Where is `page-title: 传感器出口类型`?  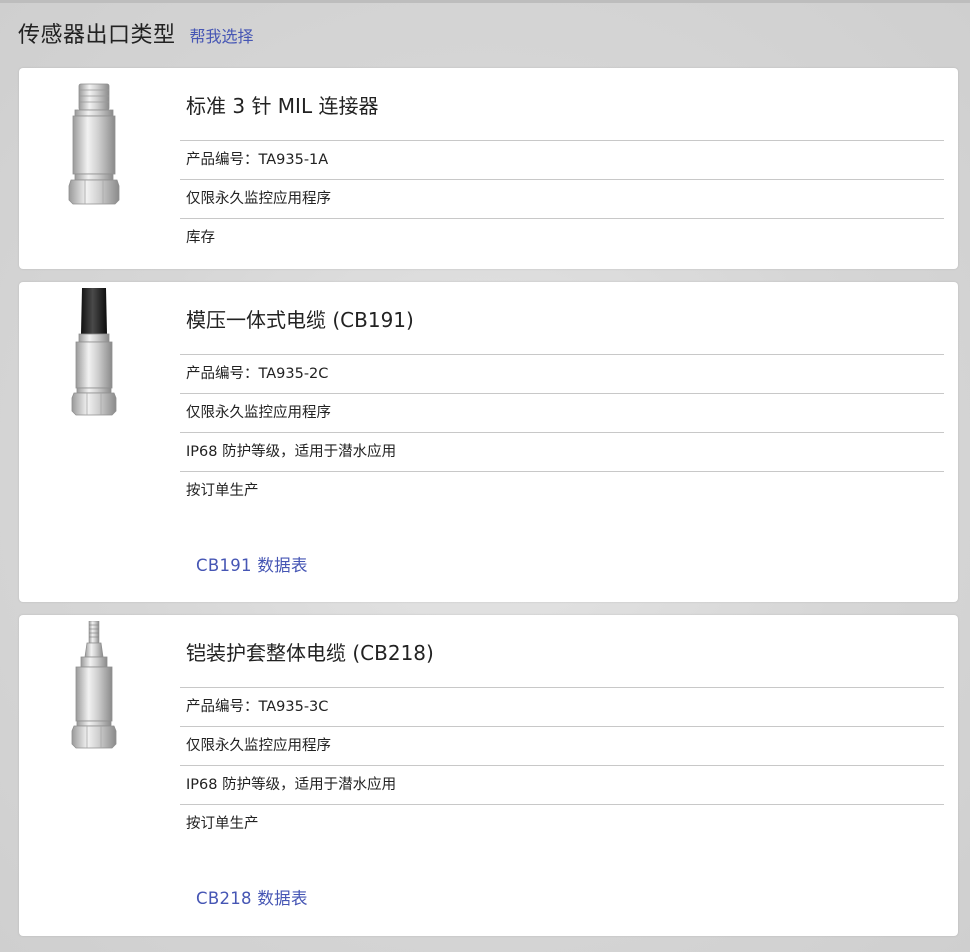 page-title: 传感器出口类型 is located at coordinates (97, 35).